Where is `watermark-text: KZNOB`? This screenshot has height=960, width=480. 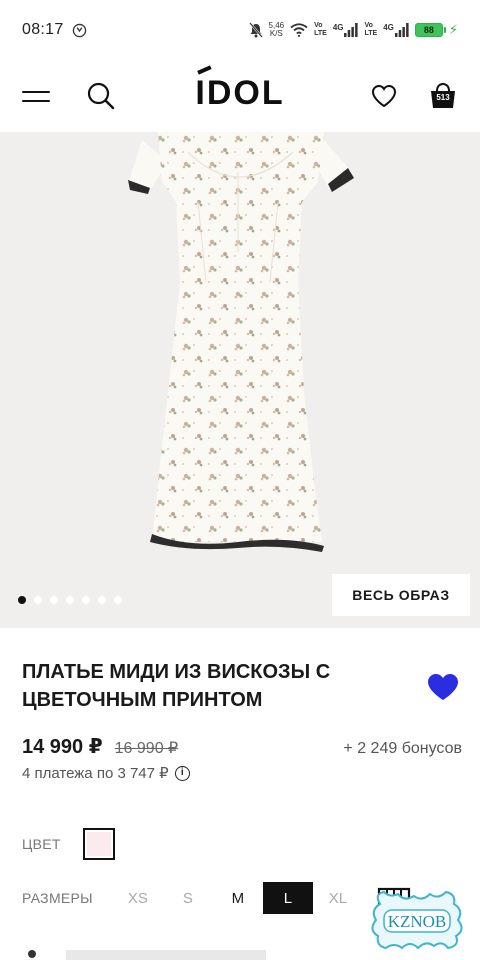
watermark-text: KZNOB is located at coordinates (417, 921).